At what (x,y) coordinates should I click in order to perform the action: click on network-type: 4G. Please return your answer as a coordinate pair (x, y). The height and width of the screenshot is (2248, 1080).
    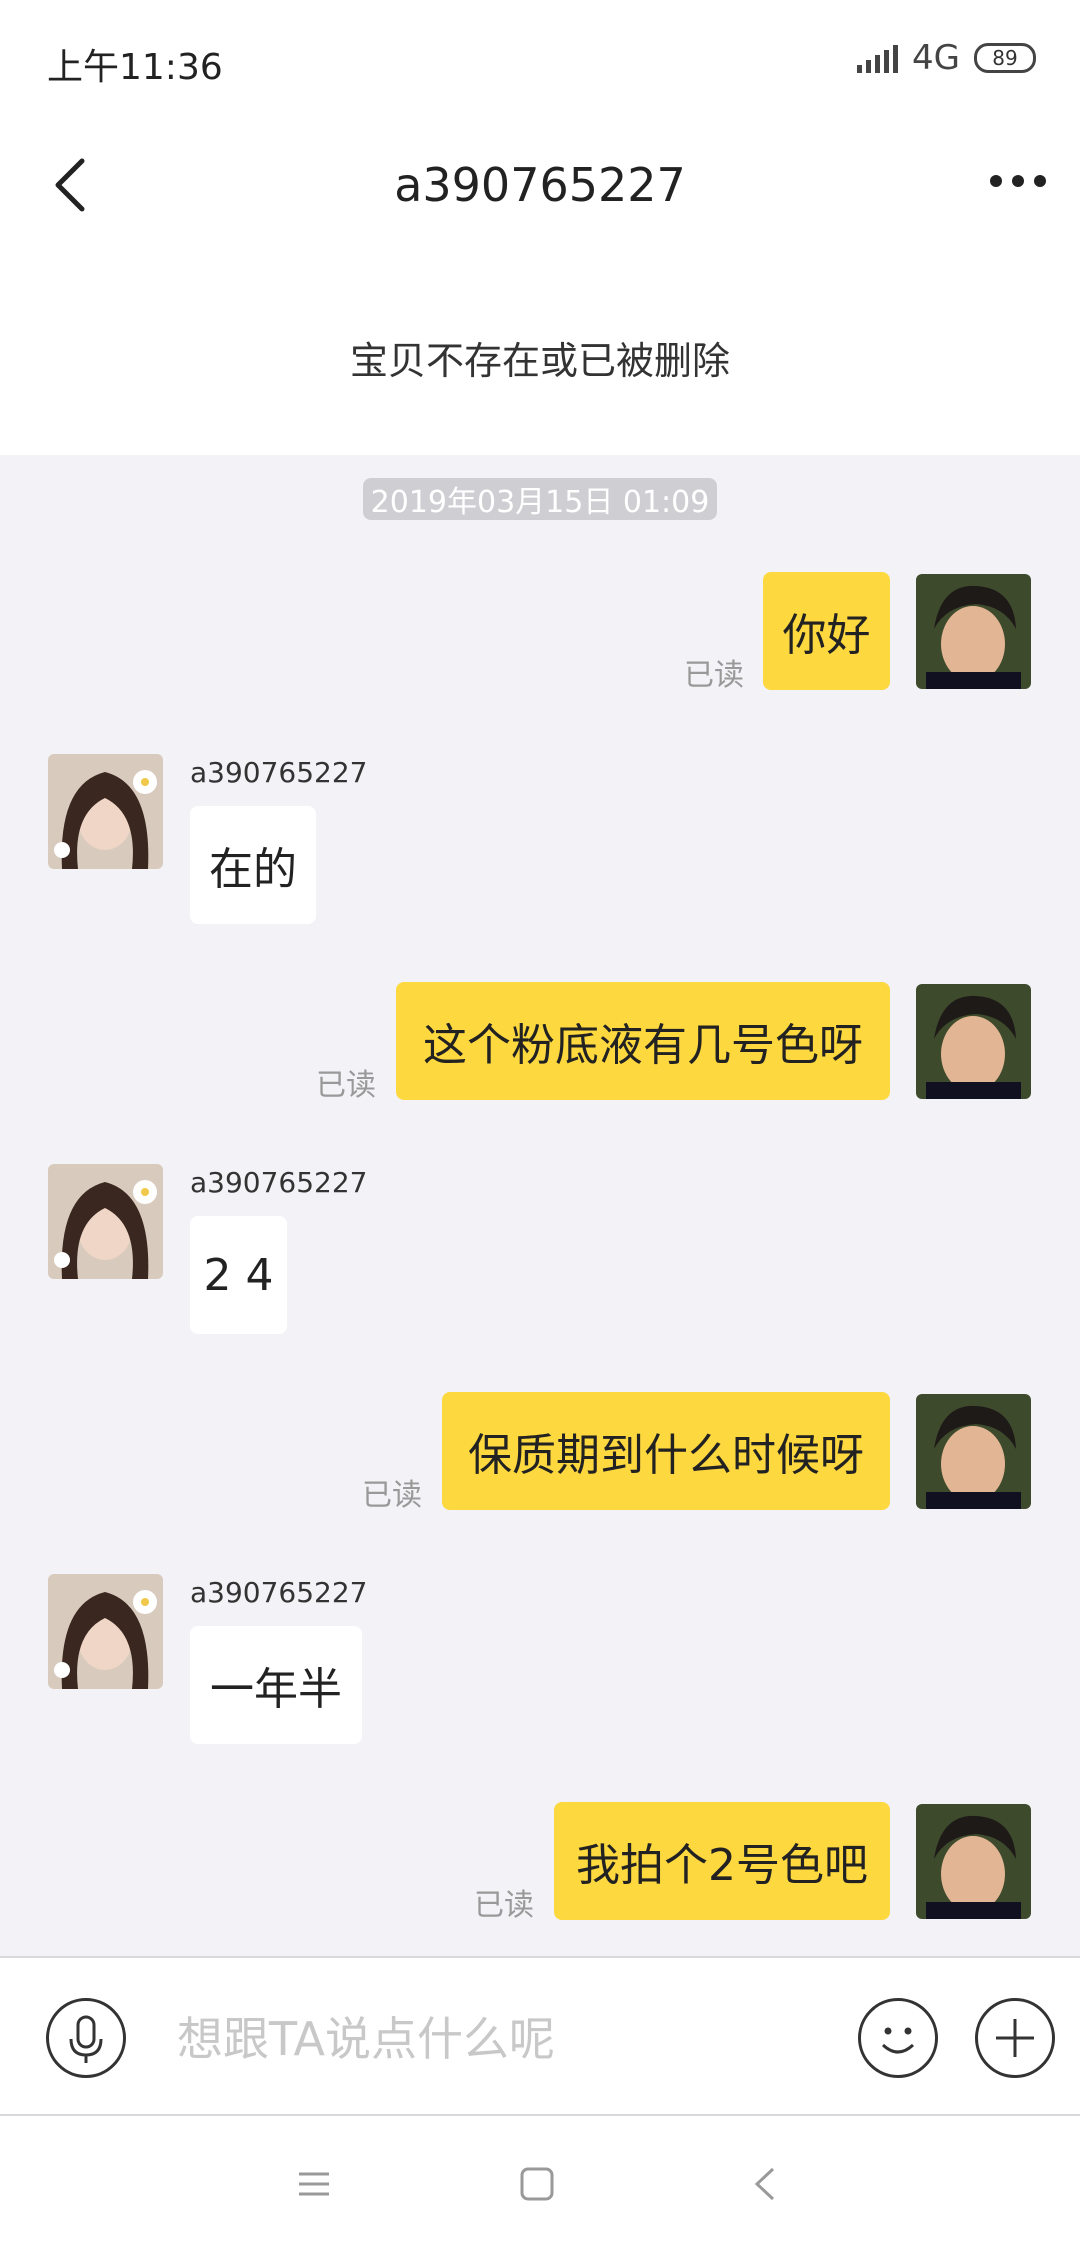
    Looking at the image, I should click on (936, 58).